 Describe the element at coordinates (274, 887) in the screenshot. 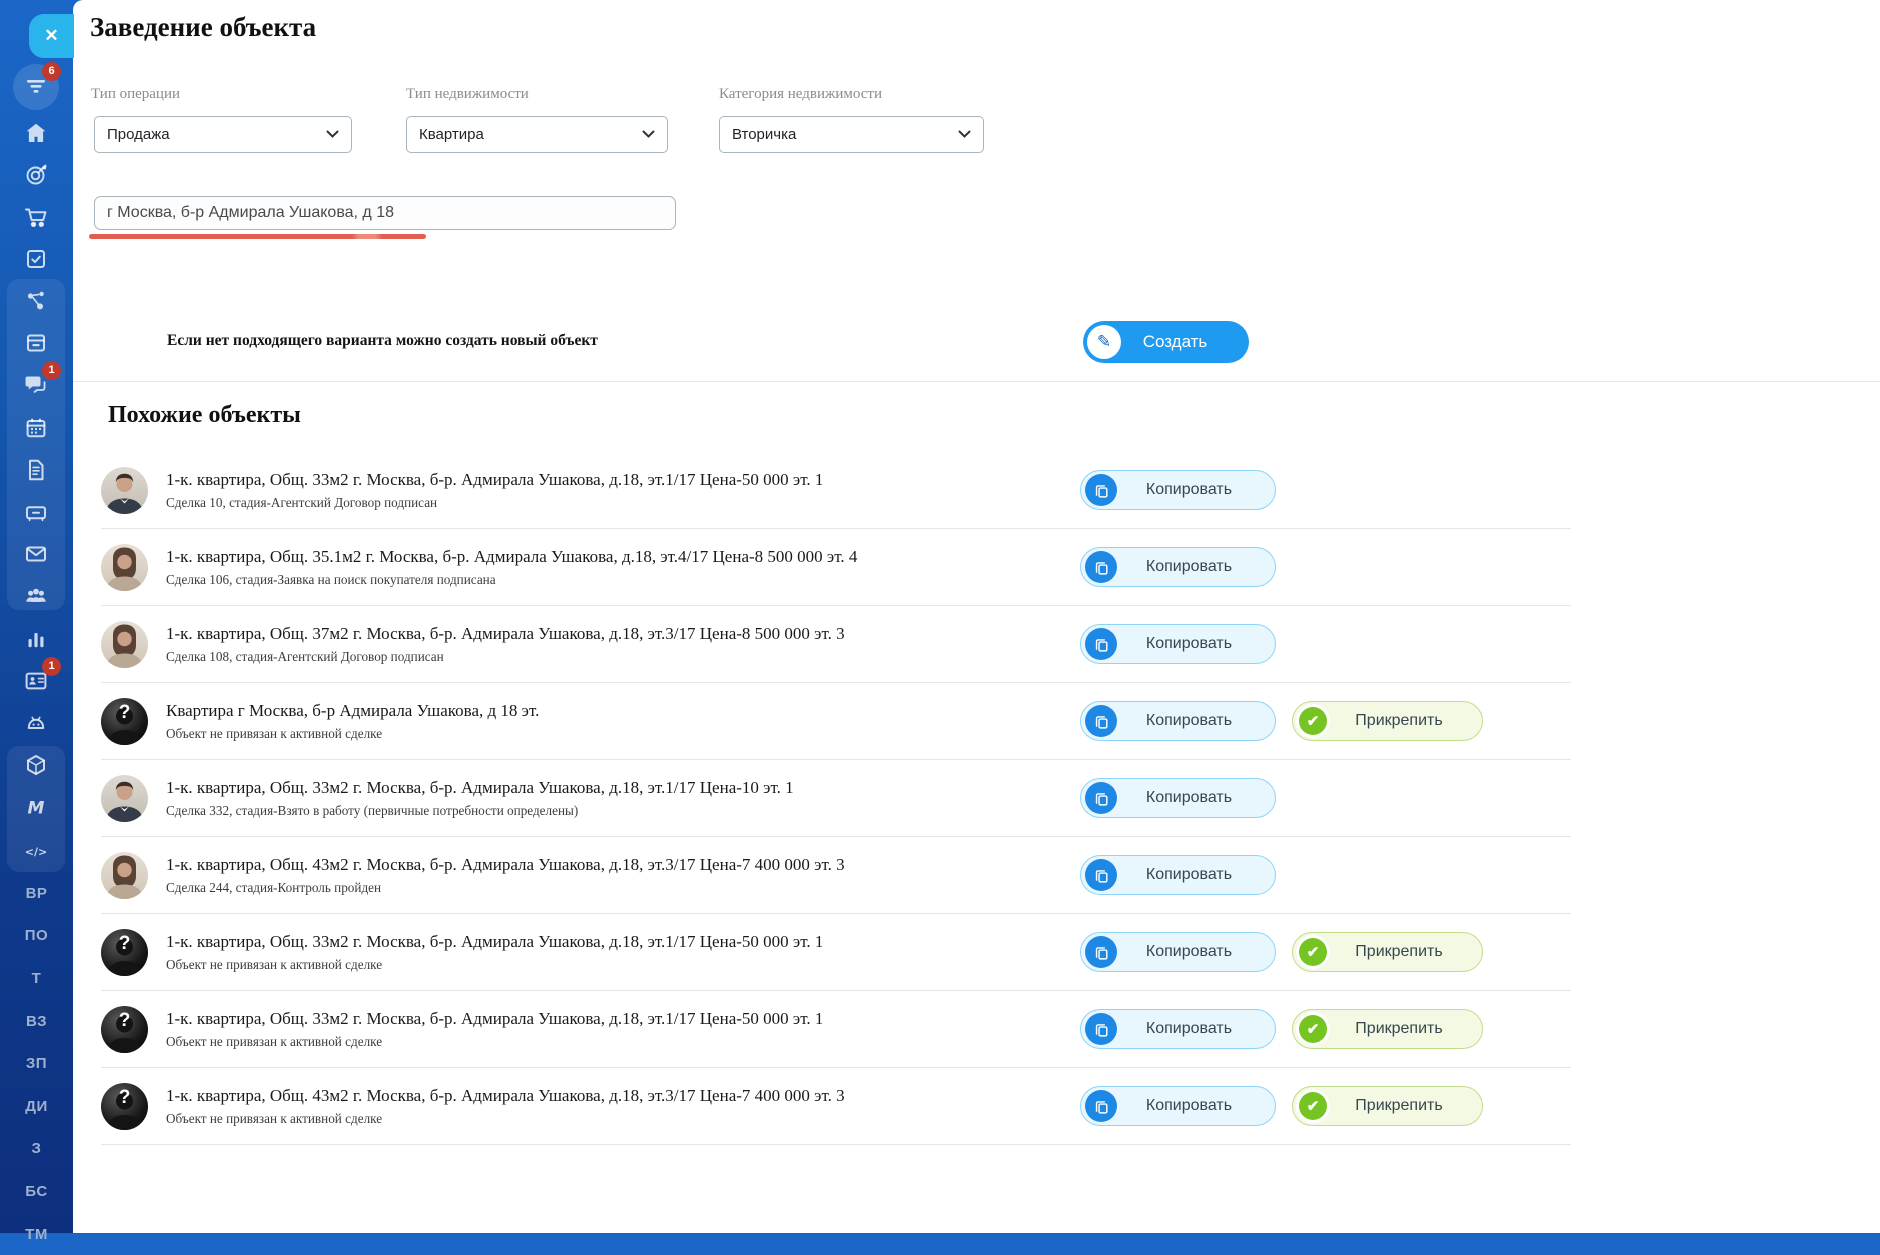

I see `object-status: Сделка 244, стадия-Контроль пройден` at that location.